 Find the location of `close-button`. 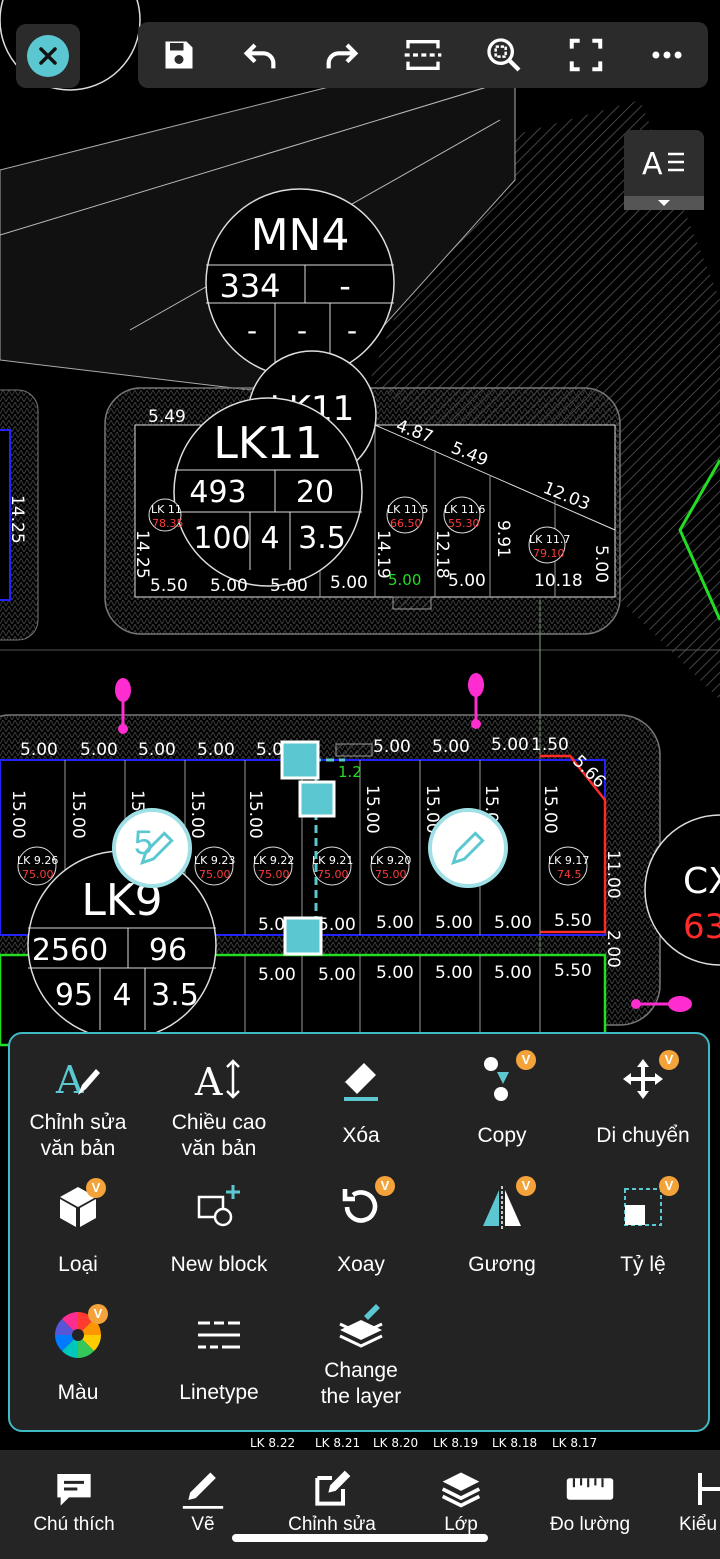

close-button is located at coordinates (48, 56).